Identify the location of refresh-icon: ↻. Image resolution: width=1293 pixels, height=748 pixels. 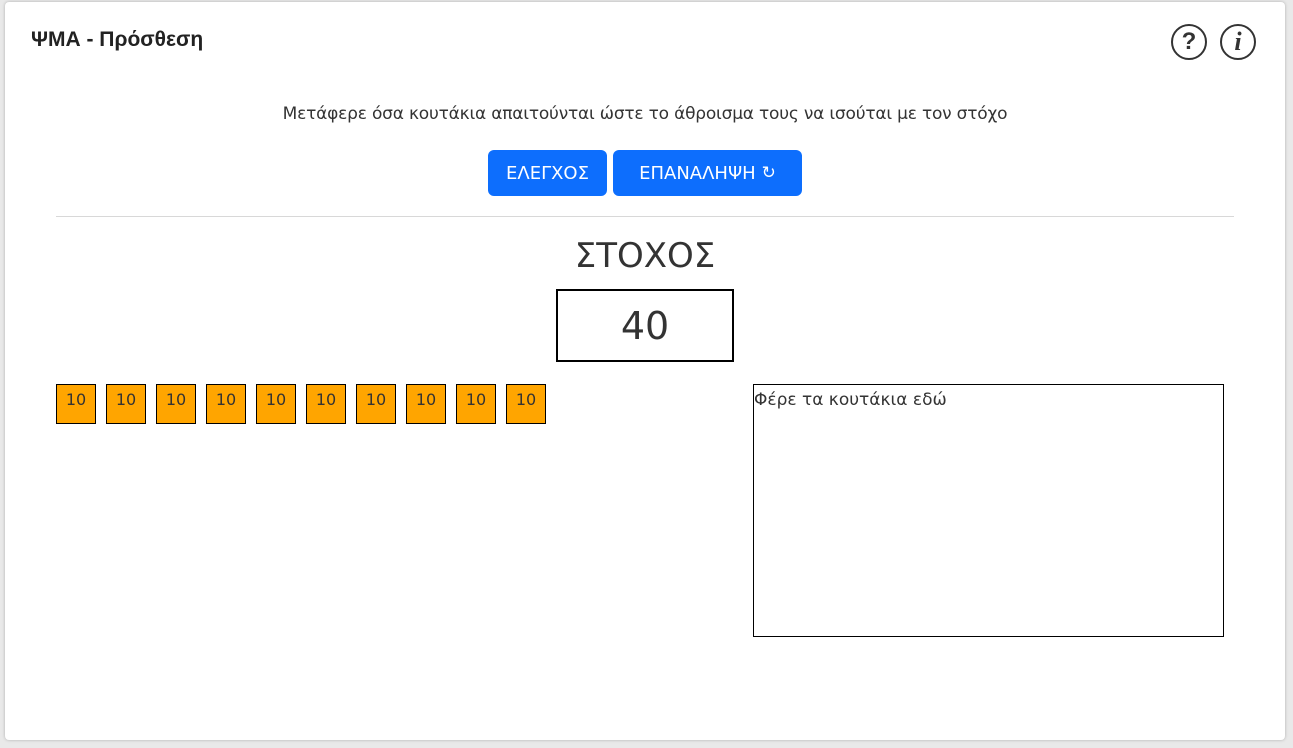
(768, 173).